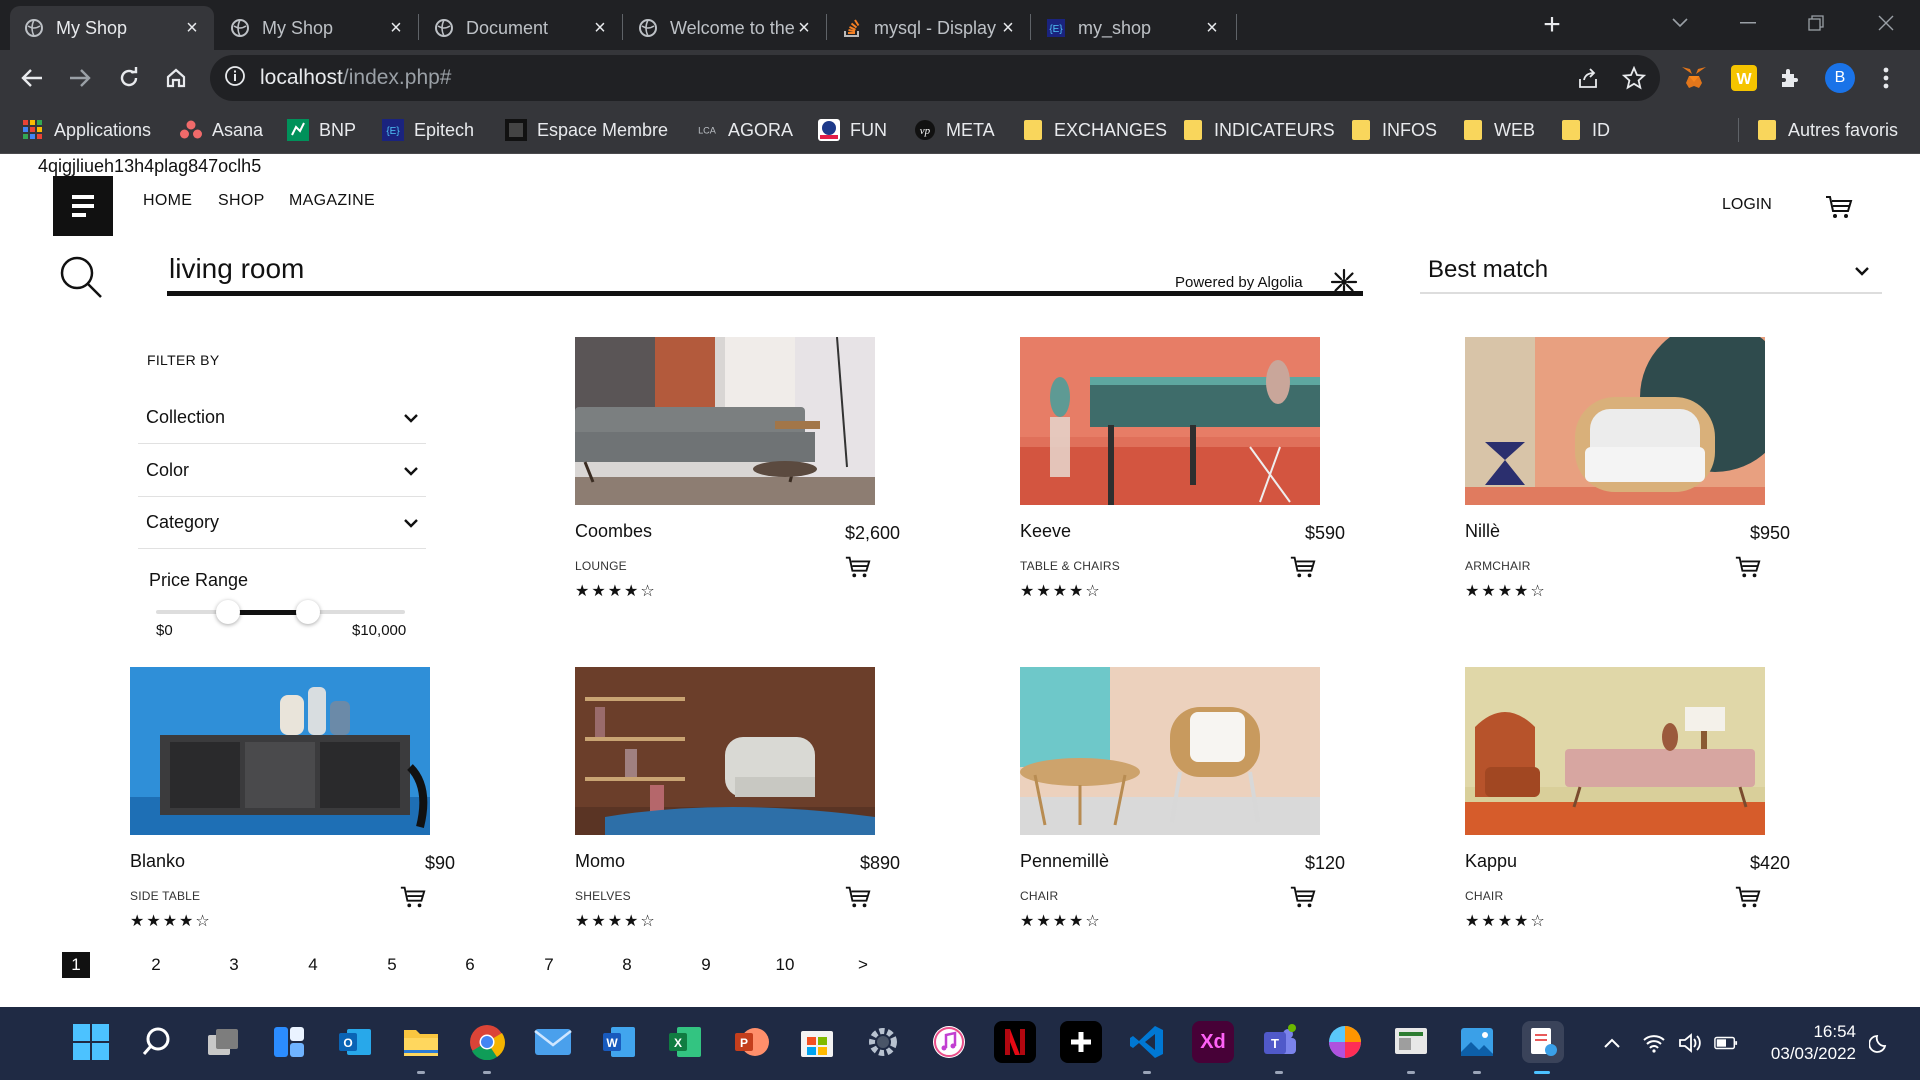  Describe the element at coordinates (241, 201) in the screenshot. I see `nav-shop: SHOP` at that location.